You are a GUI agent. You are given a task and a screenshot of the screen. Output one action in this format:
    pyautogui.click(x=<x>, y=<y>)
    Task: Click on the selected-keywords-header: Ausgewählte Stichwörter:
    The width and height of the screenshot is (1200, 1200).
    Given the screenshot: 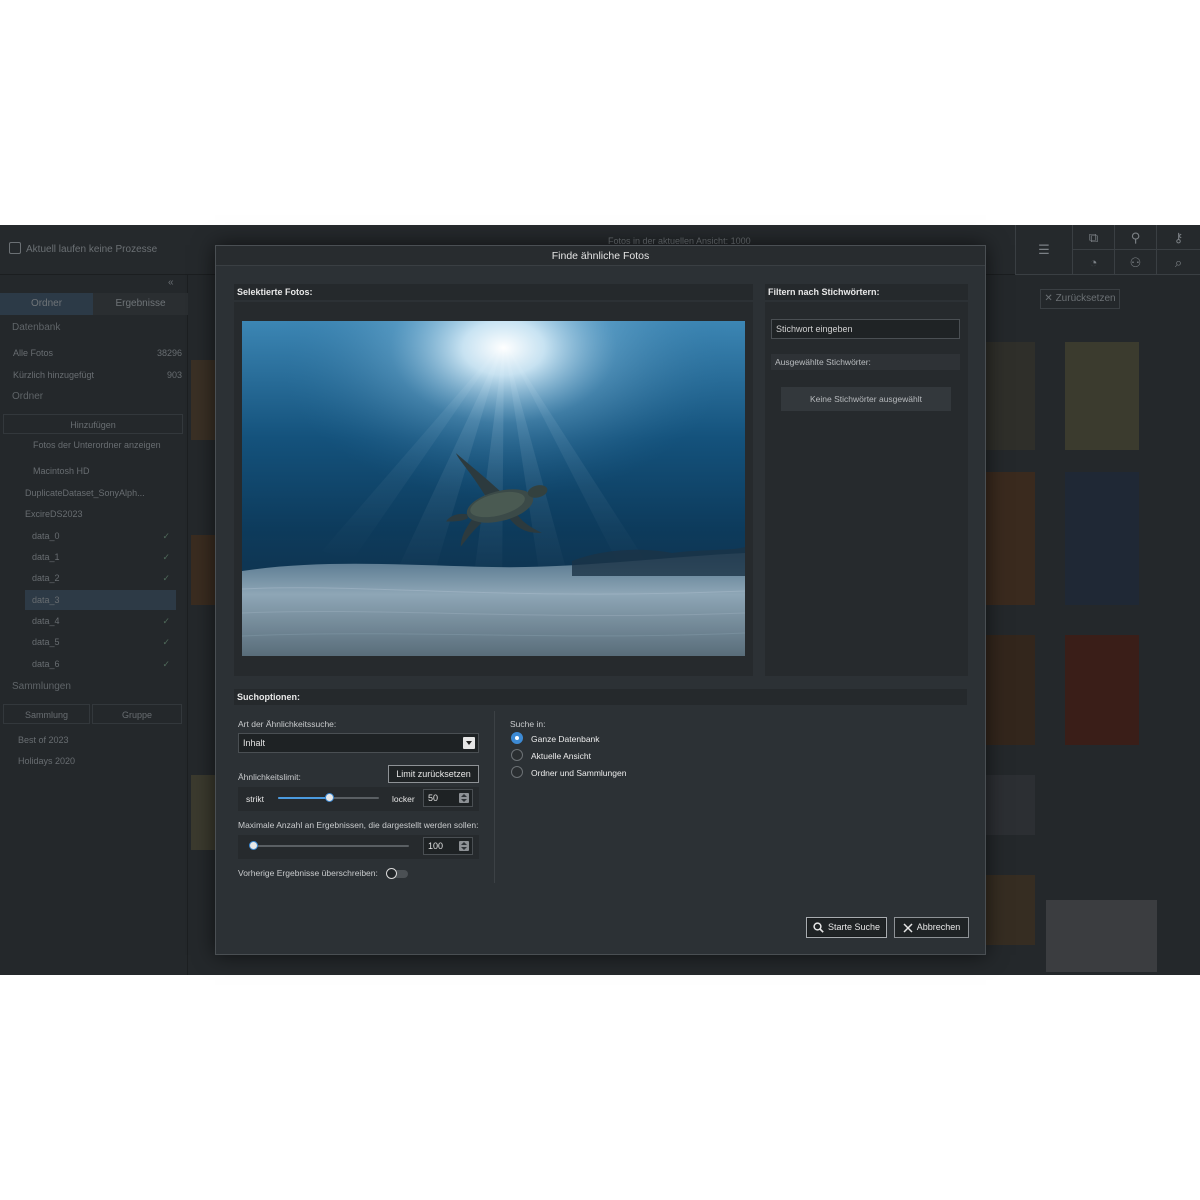 What is the action you would take?
    pyautogui.click(x=865, y=362)
    